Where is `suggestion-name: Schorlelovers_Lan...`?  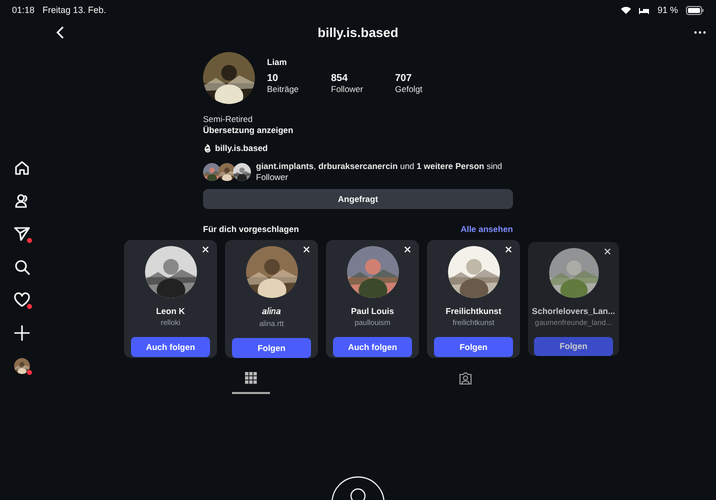
suggestion-name: Schorlelovers_Lan... is located at coordinates (574, 311).